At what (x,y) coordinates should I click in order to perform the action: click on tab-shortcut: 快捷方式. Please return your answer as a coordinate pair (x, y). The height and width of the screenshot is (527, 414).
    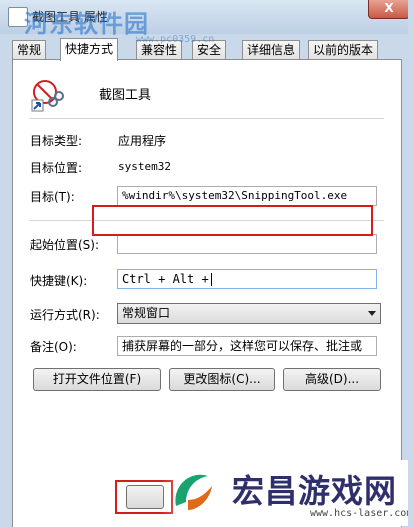
    Looking at the image, I should click on (89, 49).